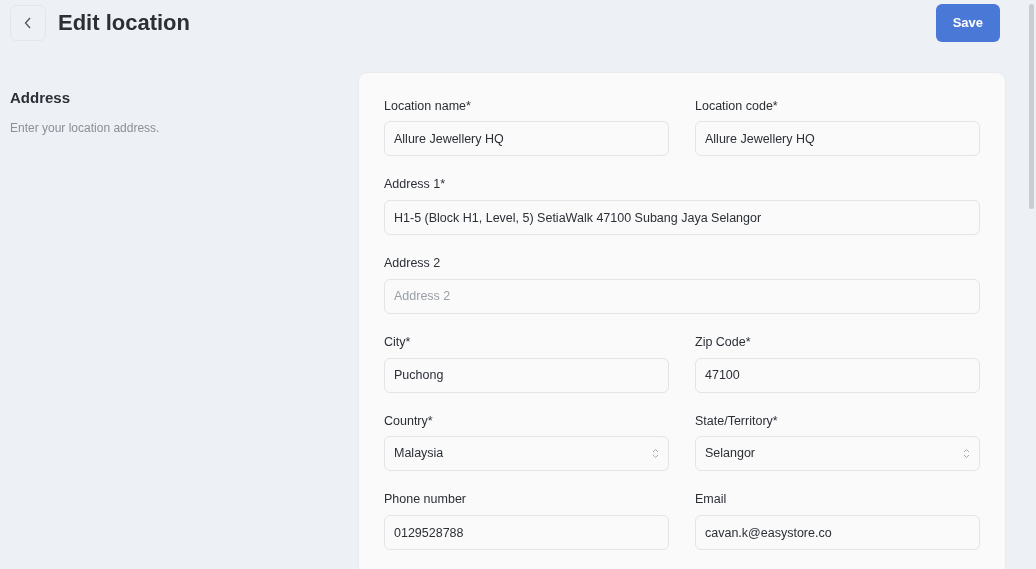  What do you see at coordinates (409, 421) in the screenshot?
I see `field-label: Country*` at bounding box center [409, 421].